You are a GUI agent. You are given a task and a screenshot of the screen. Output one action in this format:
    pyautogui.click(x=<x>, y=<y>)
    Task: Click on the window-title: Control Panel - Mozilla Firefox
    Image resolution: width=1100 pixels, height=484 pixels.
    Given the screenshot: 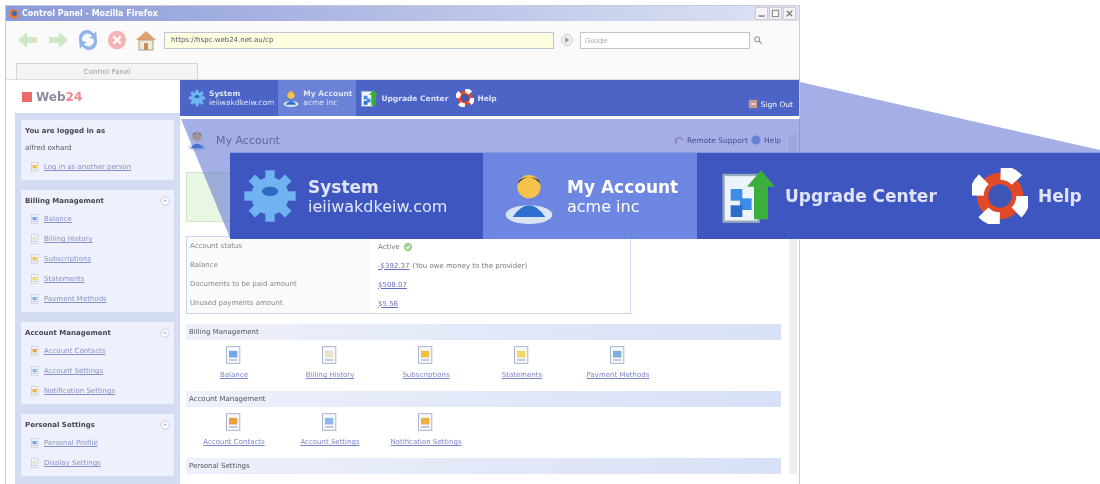 What is the action you would take?
    pyautogui.click(x=90, y=13)
    